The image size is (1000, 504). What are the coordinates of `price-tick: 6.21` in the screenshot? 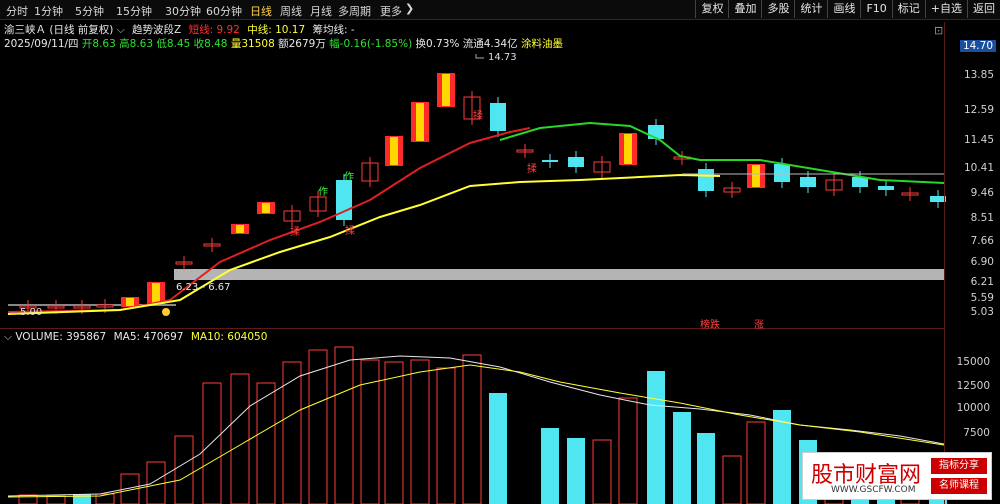 It's located at (982, 282).